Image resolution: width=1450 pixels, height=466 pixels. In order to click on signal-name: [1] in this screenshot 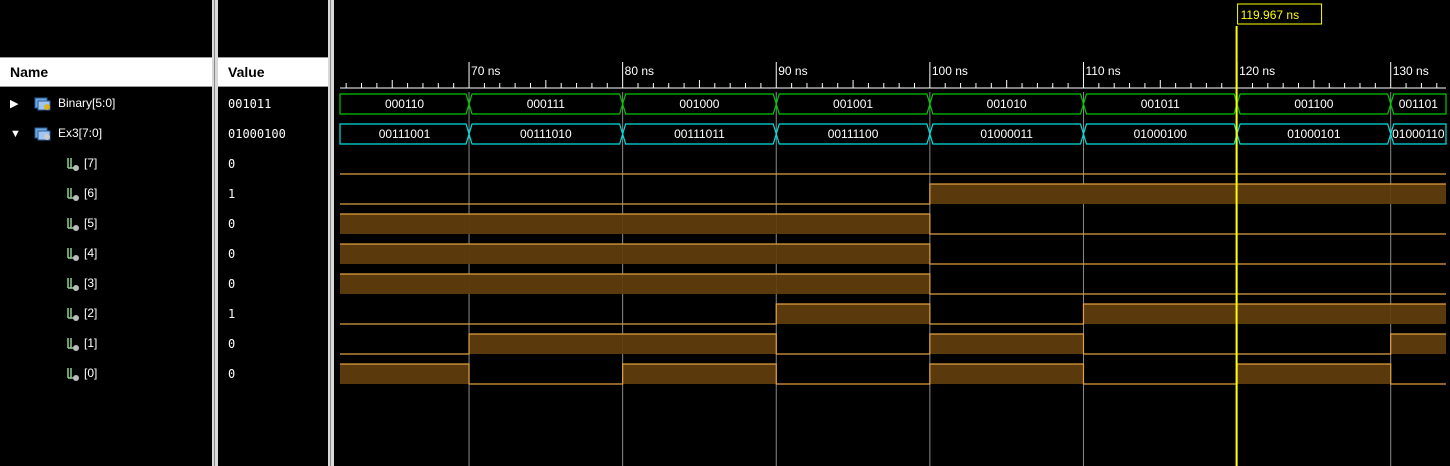, I will do `click(91, 343)`.